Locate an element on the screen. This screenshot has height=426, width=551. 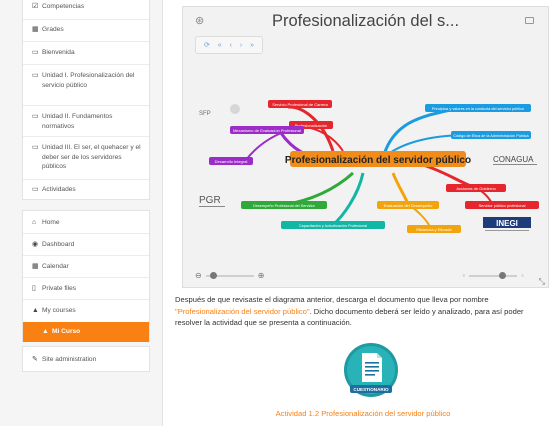
sidebar-item-actividades: ▭ Actividades is located at coordinates (86, 190).